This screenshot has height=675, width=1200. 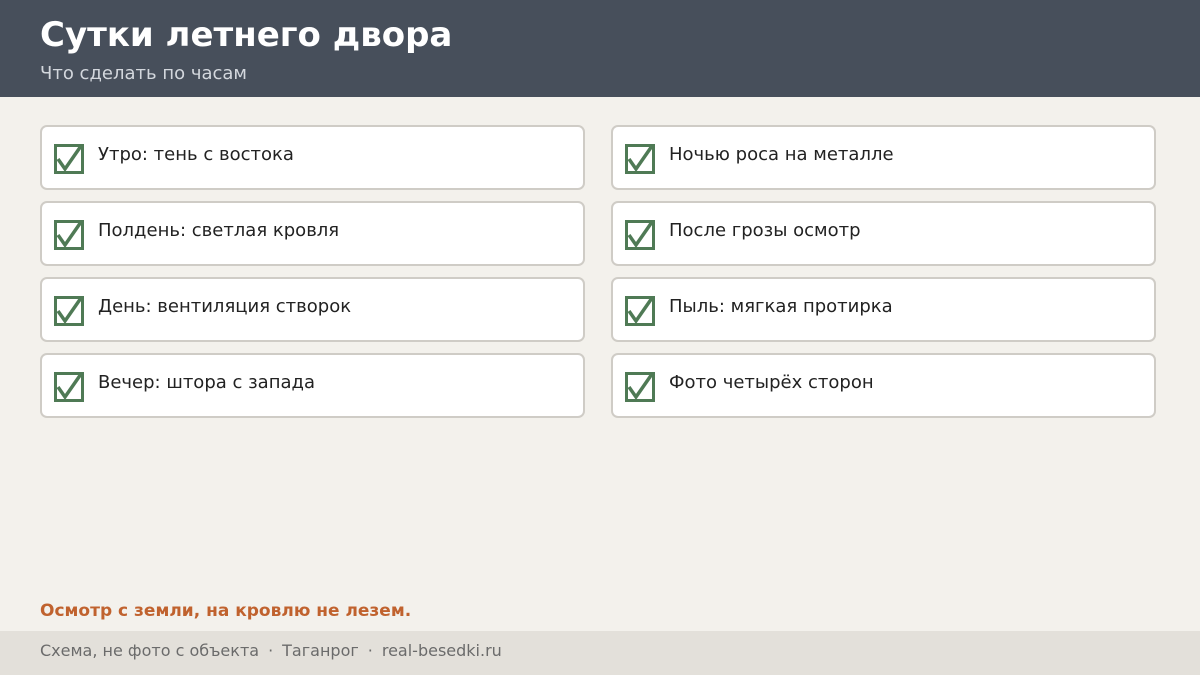 What do you see at coordinates (883, 385) in the screenshot?
I see `checklist-item: Фото четырёх сторон` at bounding box center [883, 385].